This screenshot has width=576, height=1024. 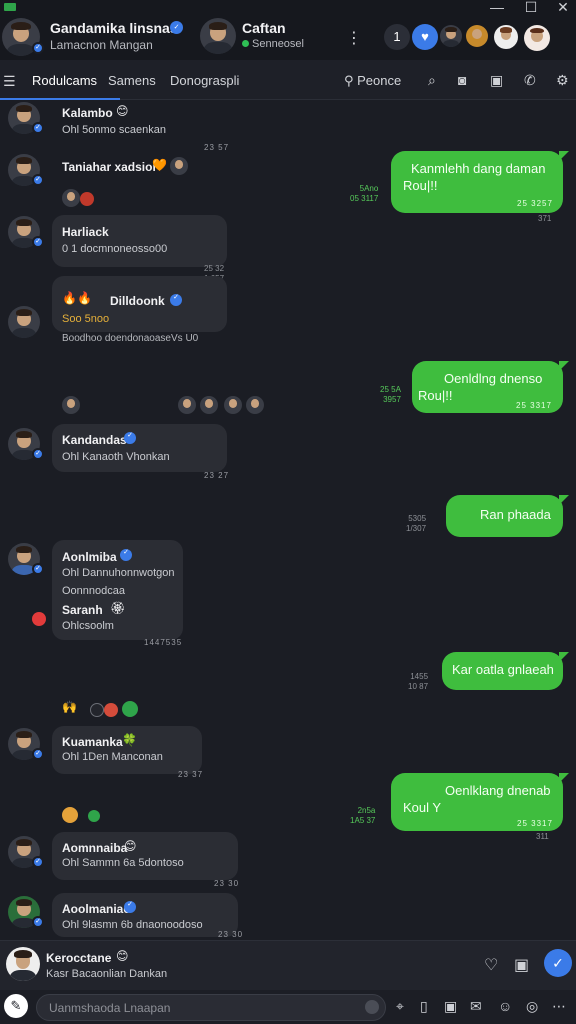 What do you see at coordinates (400, 1006) in the screenshot?
I see `tag-icon: ⌖` at bounding box center [400, 1006].